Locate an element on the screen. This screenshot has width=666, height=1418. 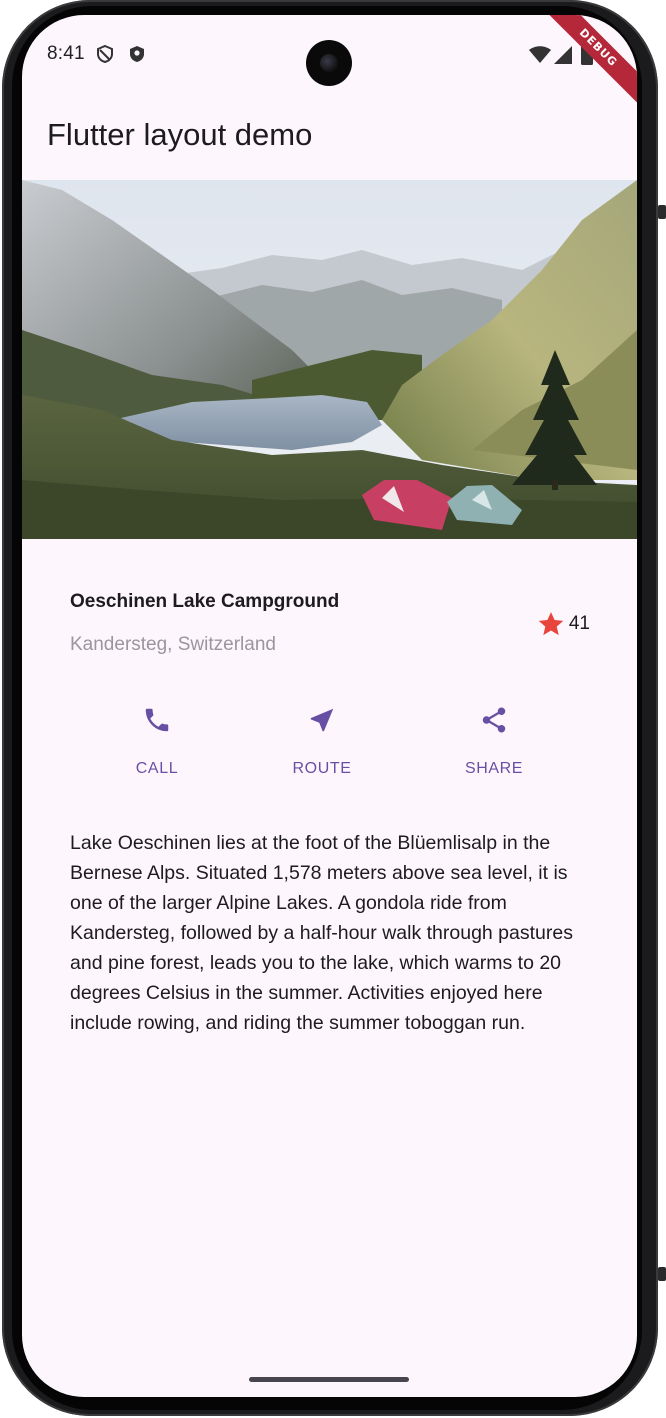
navigation-icon is located at coordinates (322, 720).